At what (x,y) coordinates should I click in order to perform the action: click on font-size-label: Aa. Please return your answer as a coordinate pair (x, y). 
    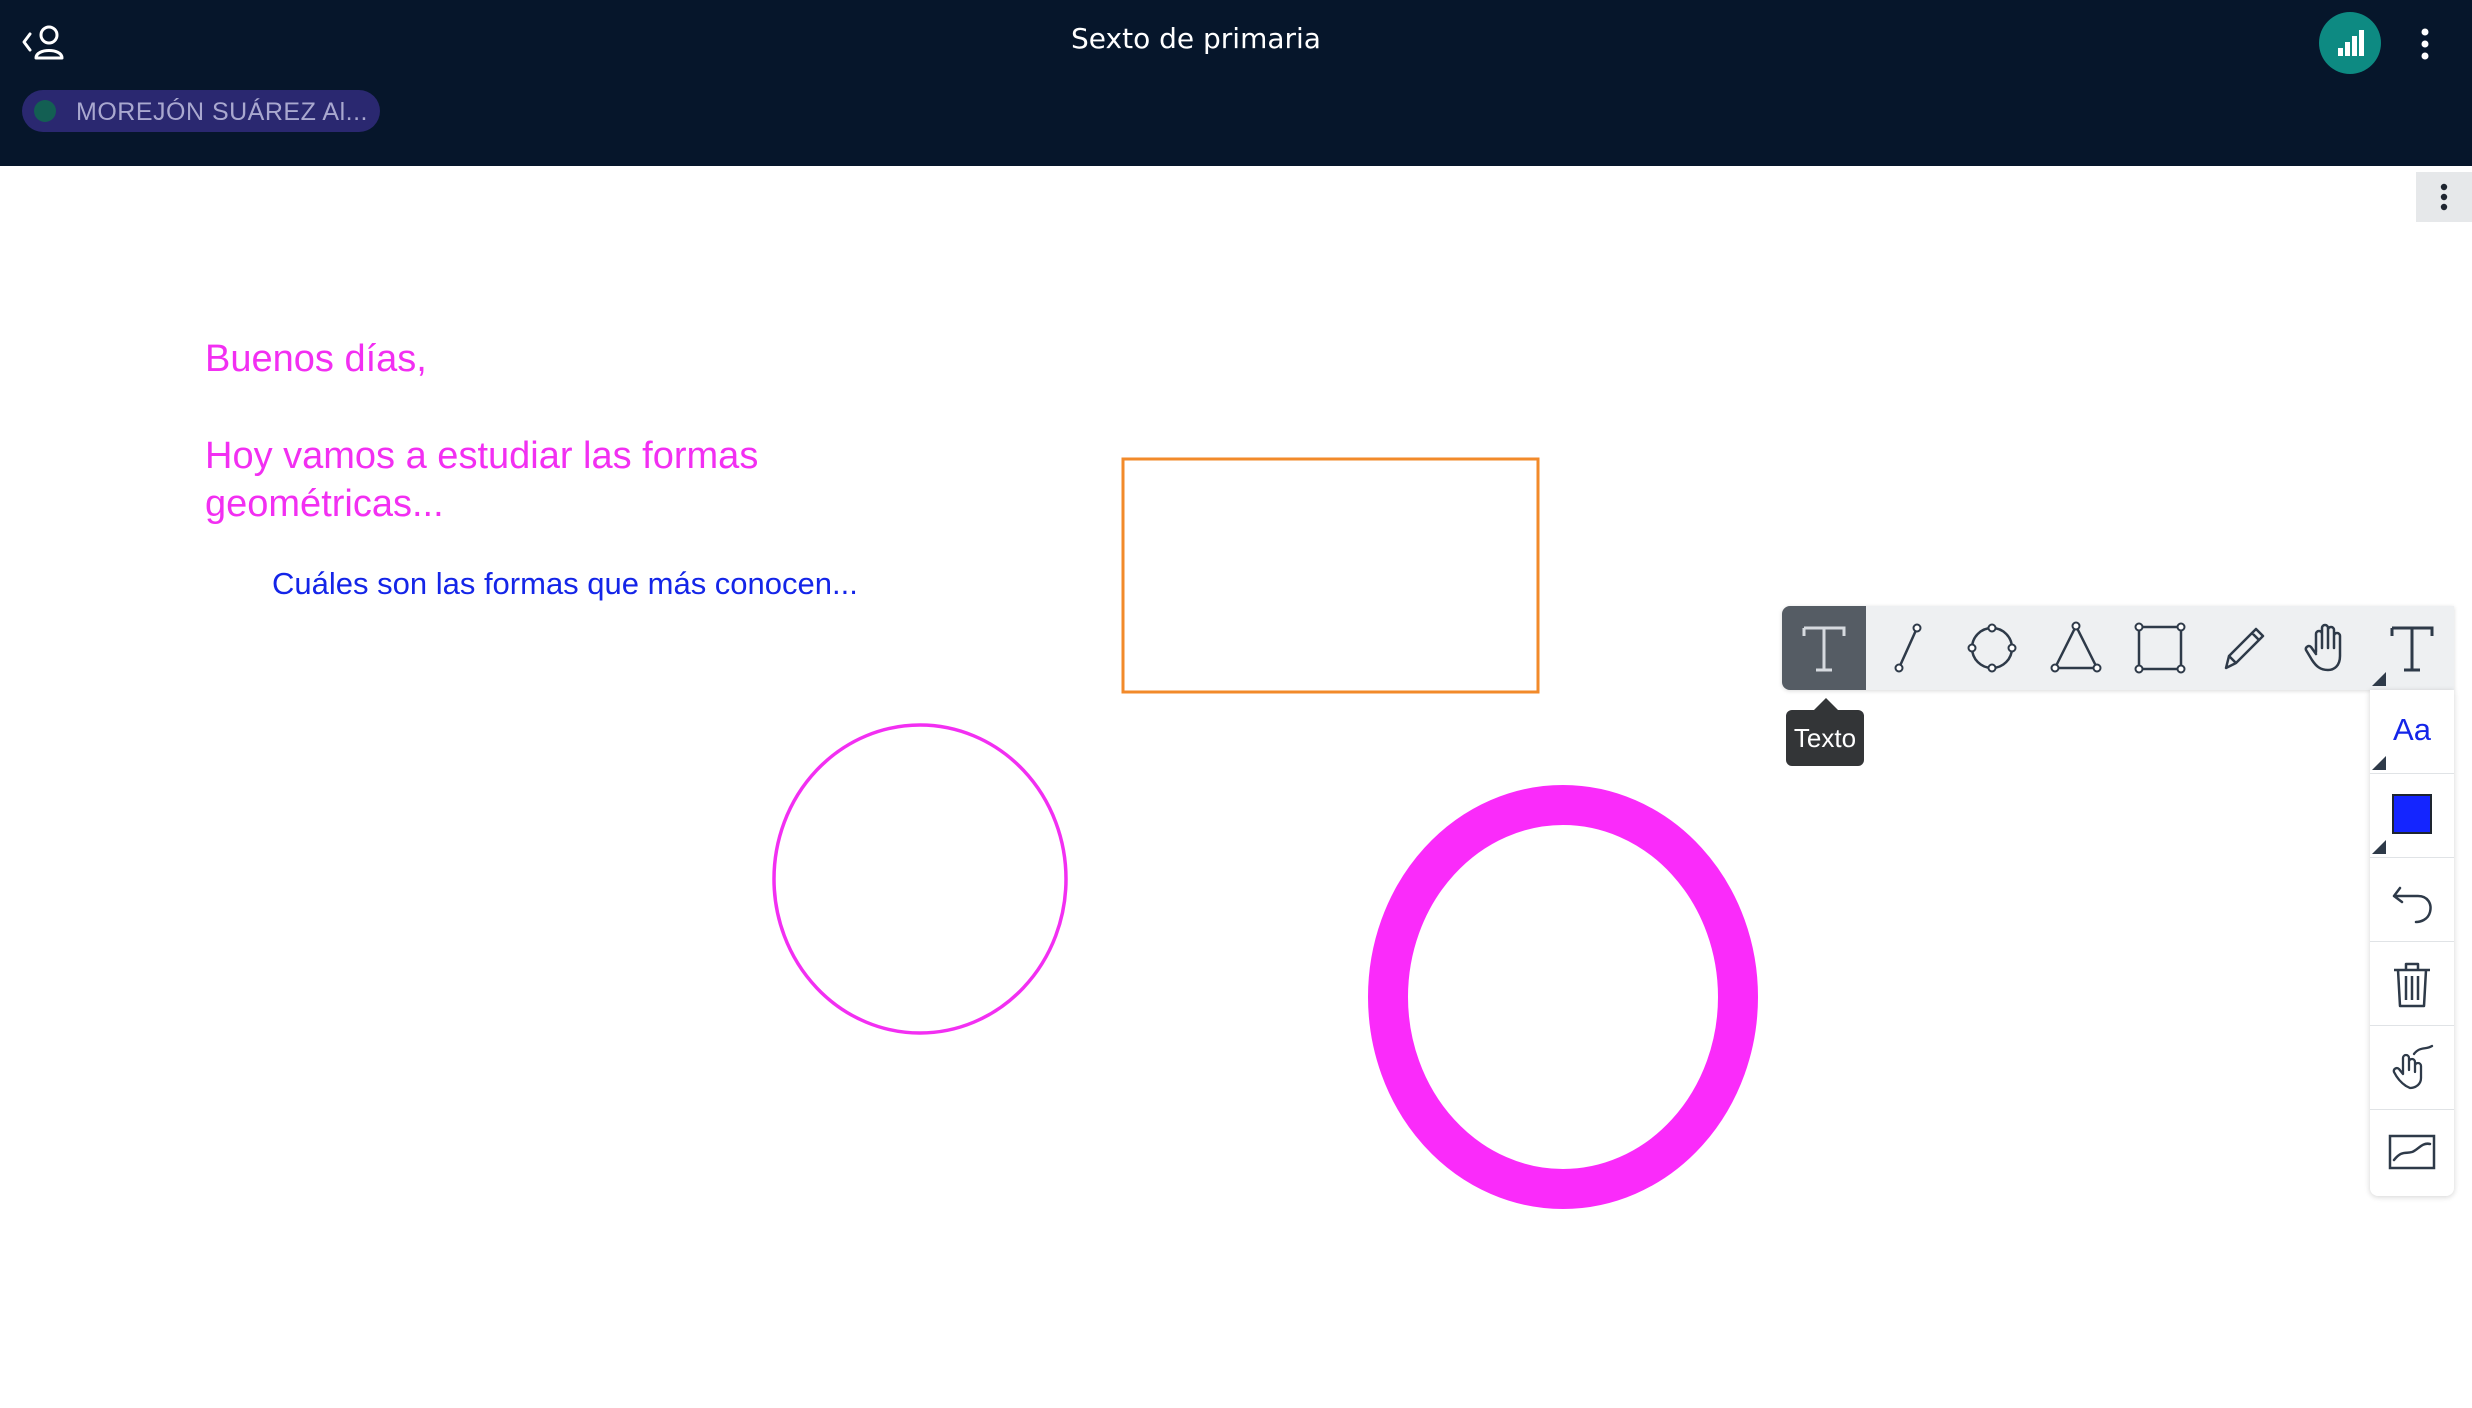
    Looking at the image, I should click on (2412, 729).